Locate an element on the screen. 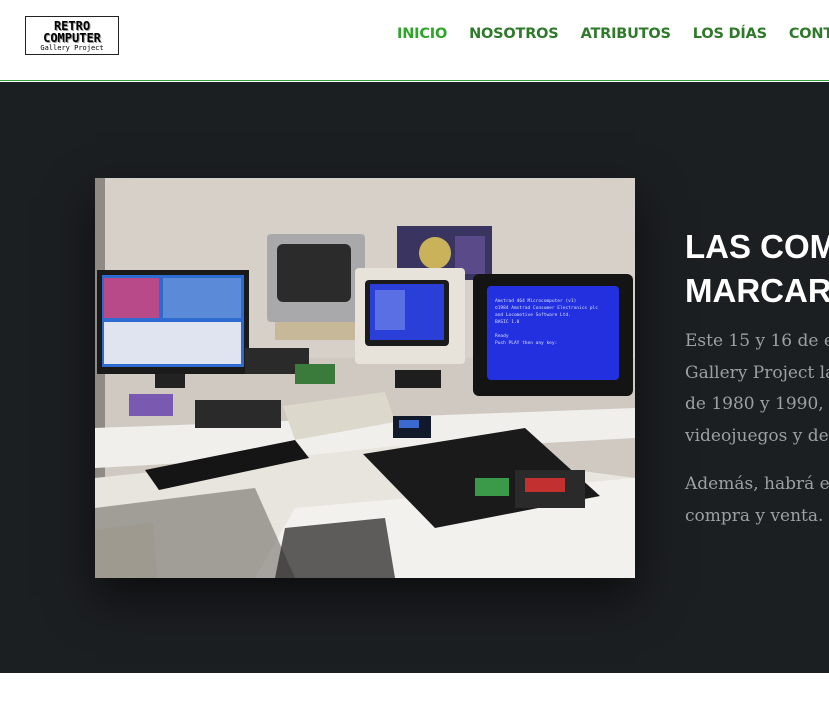 The height and width of the screenshot is (703, 829). screen-text-line: ©1984 Amstrad Consumer Electronics plc is located at coordinates (546, 308).